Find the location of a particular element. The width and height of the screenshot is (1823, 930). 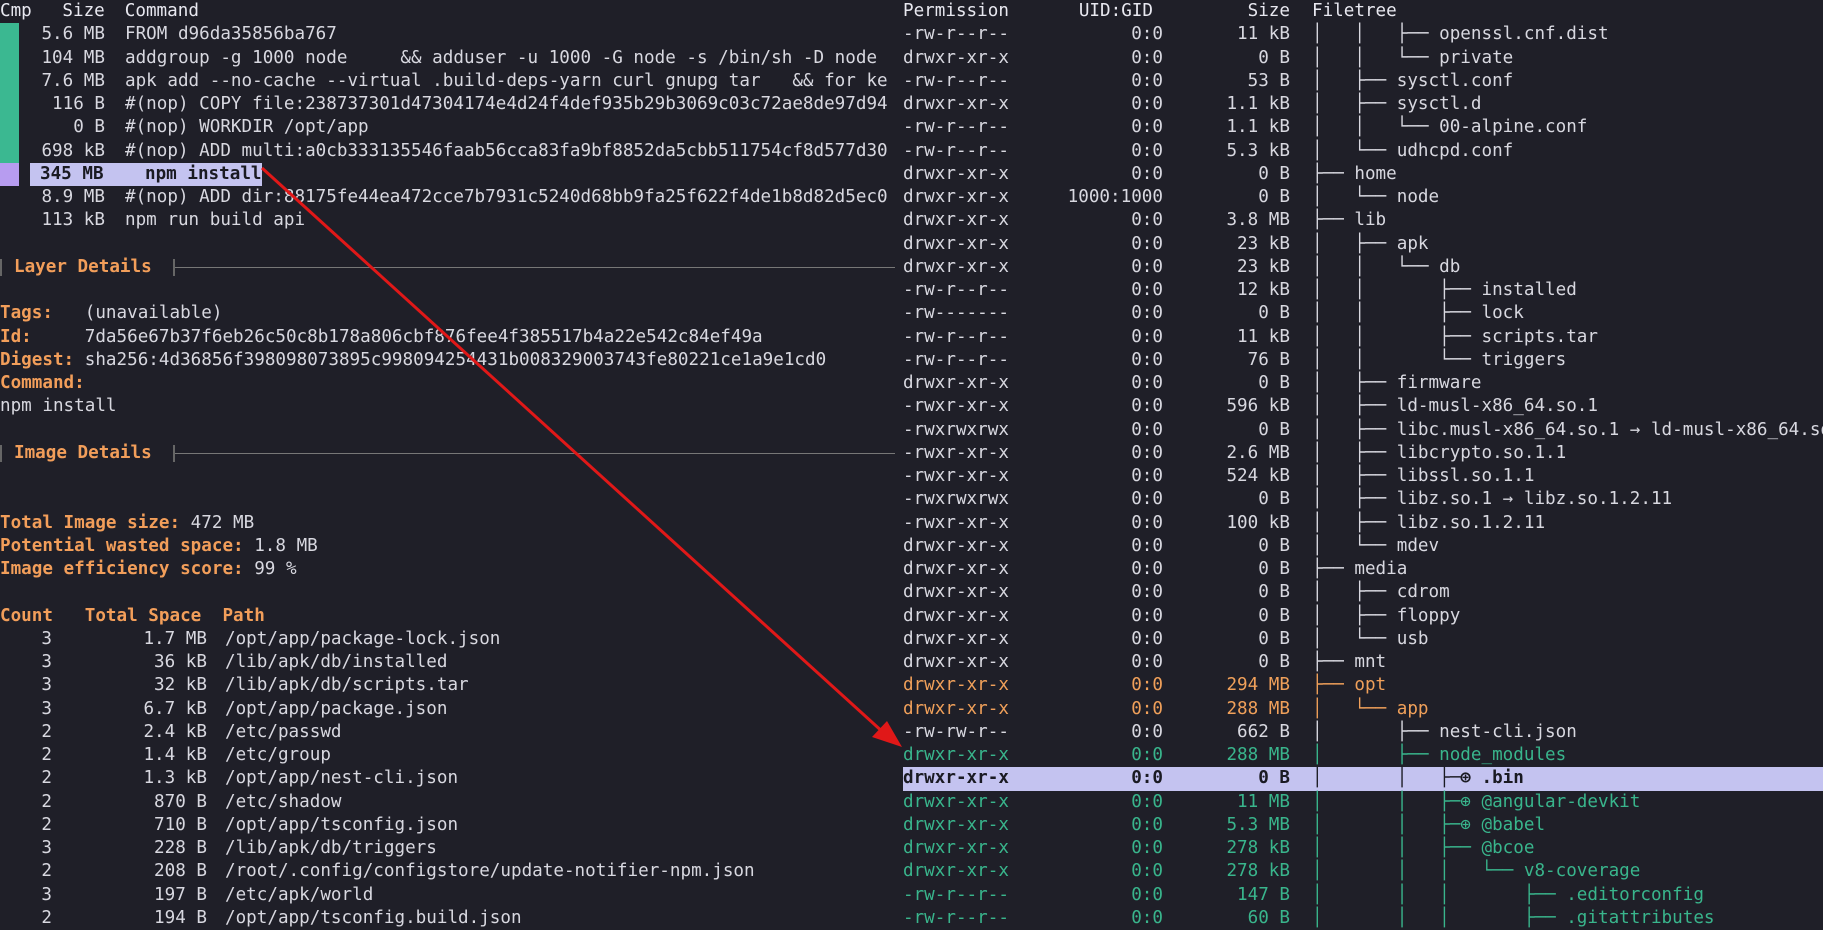

filetree-row: -rw-r--r-- 0:0 76 B │ │ └── triggers is located at coordinates (1363, 360).